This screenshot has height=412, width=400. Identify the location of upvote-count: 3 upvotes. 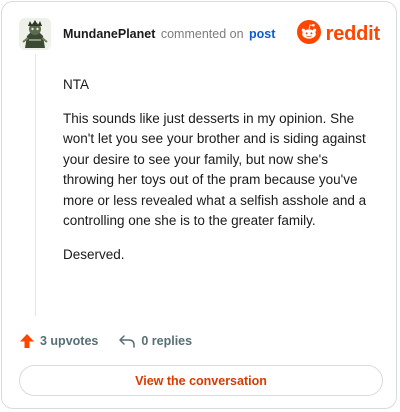
(69, 341).